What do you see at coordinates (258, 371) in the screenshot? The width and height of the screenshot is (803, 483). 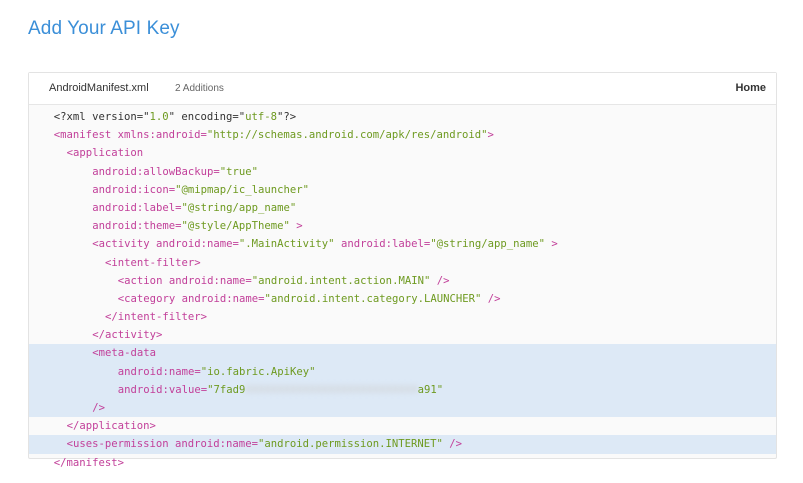 I see `code-token: "io.fabric.ApiKey"` at bounding box center [258, 371].